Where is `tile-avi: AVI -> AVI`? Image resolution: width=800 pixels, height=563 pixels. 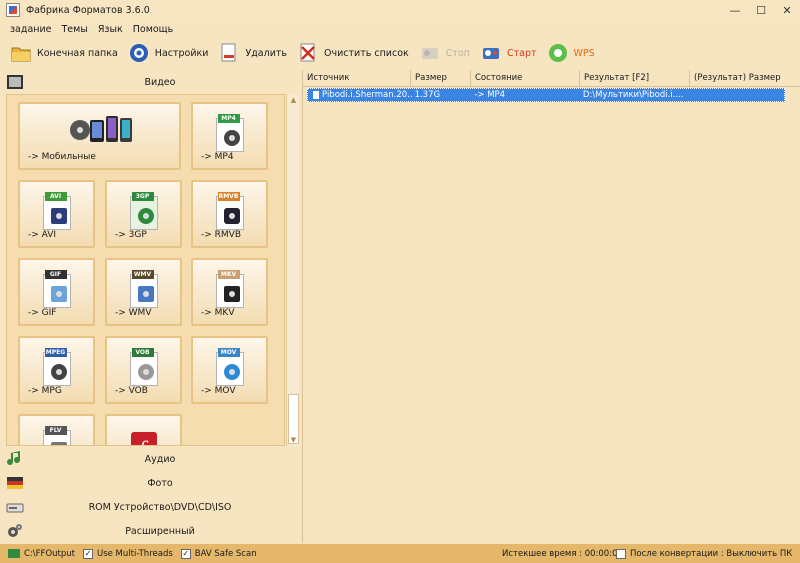
tile-avi: AVI -> AVI is located at coordinates (56, 214).